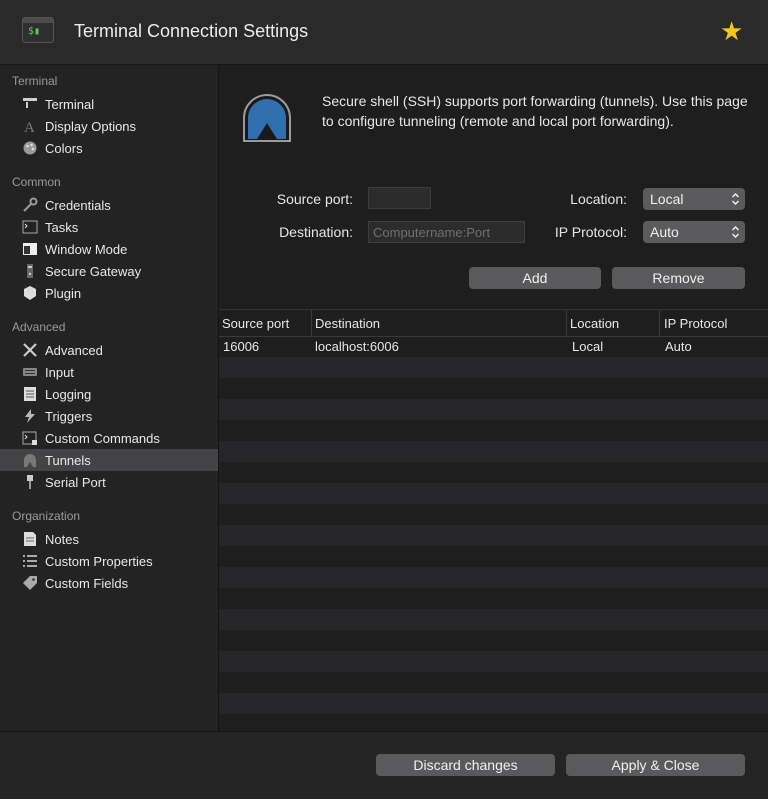 This screenshot has height=799, width=768. Describe the element at coordinates (678, 278) in the screenshot. I see `remove-button: Remove` at that location.